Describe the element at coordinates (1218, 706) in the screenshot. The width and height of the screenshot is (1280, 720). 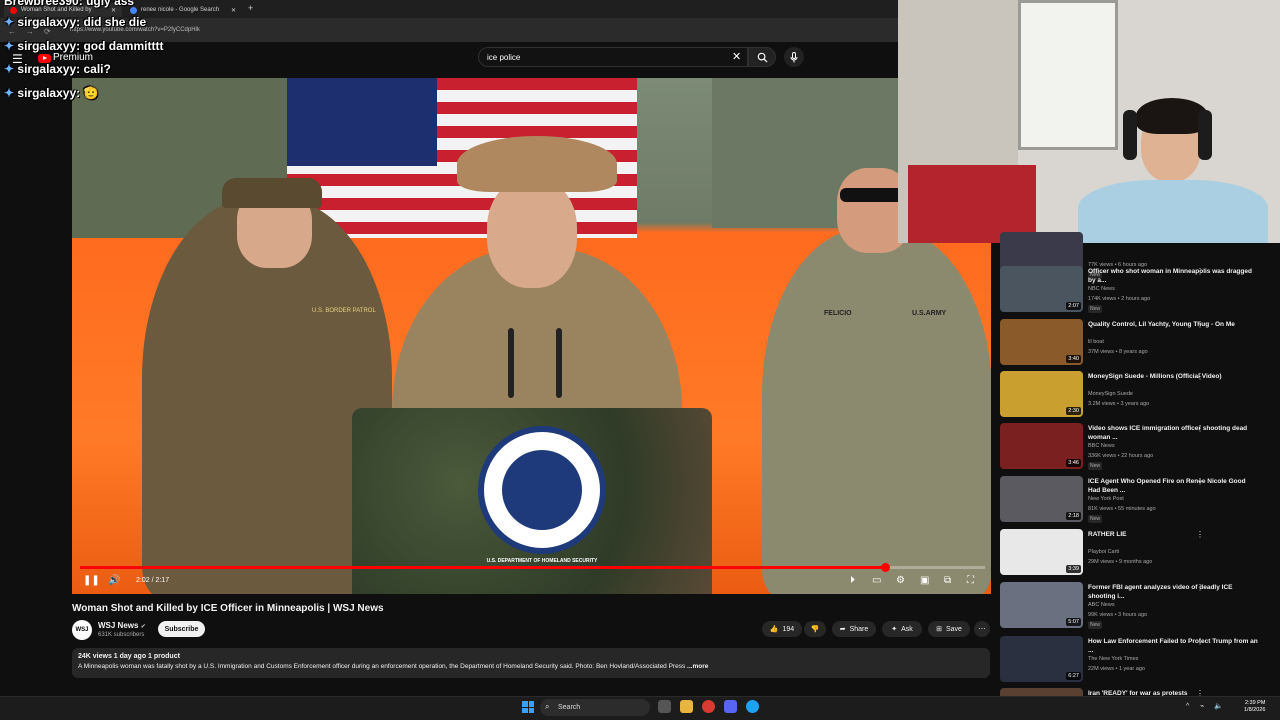
I see `volume-tray-icon: 🔈` at that location.